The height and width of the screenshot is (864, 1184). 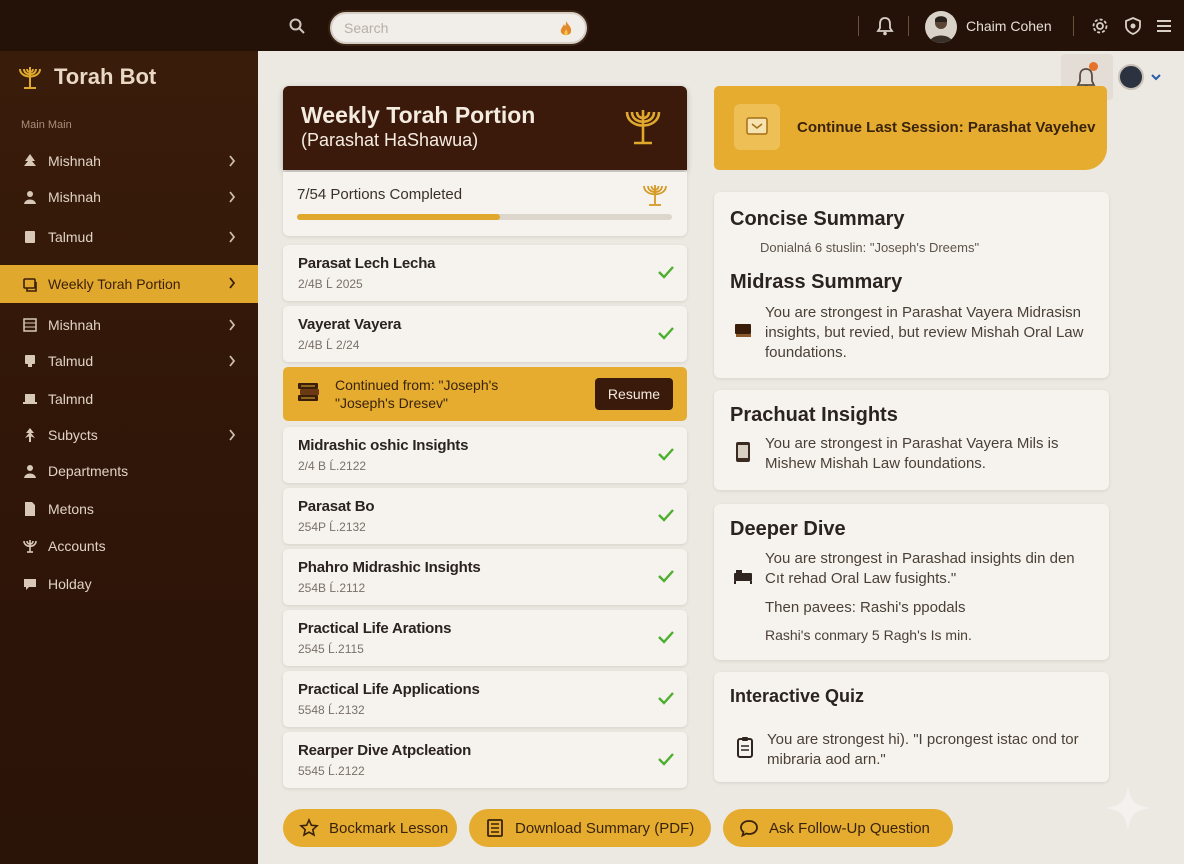 I want to click on concise-summary-text: Donialná 6 stuslin: "Joseph's Dreems", so click(x=870, y=247).